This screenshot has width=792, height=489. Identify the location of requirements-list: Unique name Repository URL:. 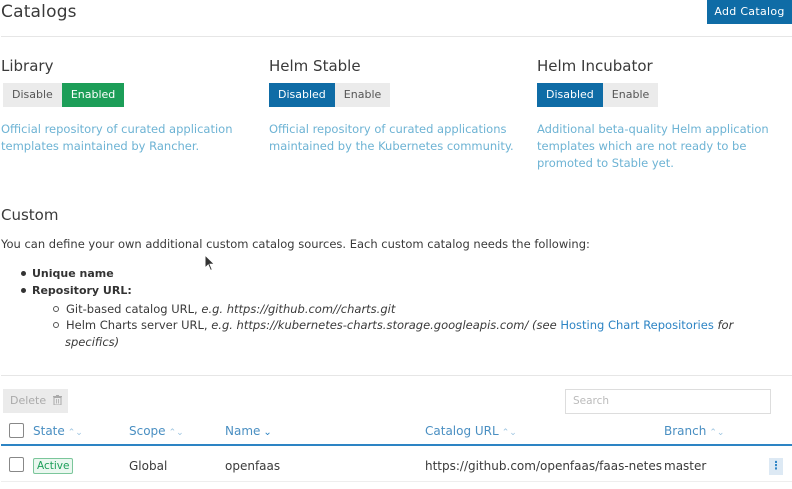
(76, 284).